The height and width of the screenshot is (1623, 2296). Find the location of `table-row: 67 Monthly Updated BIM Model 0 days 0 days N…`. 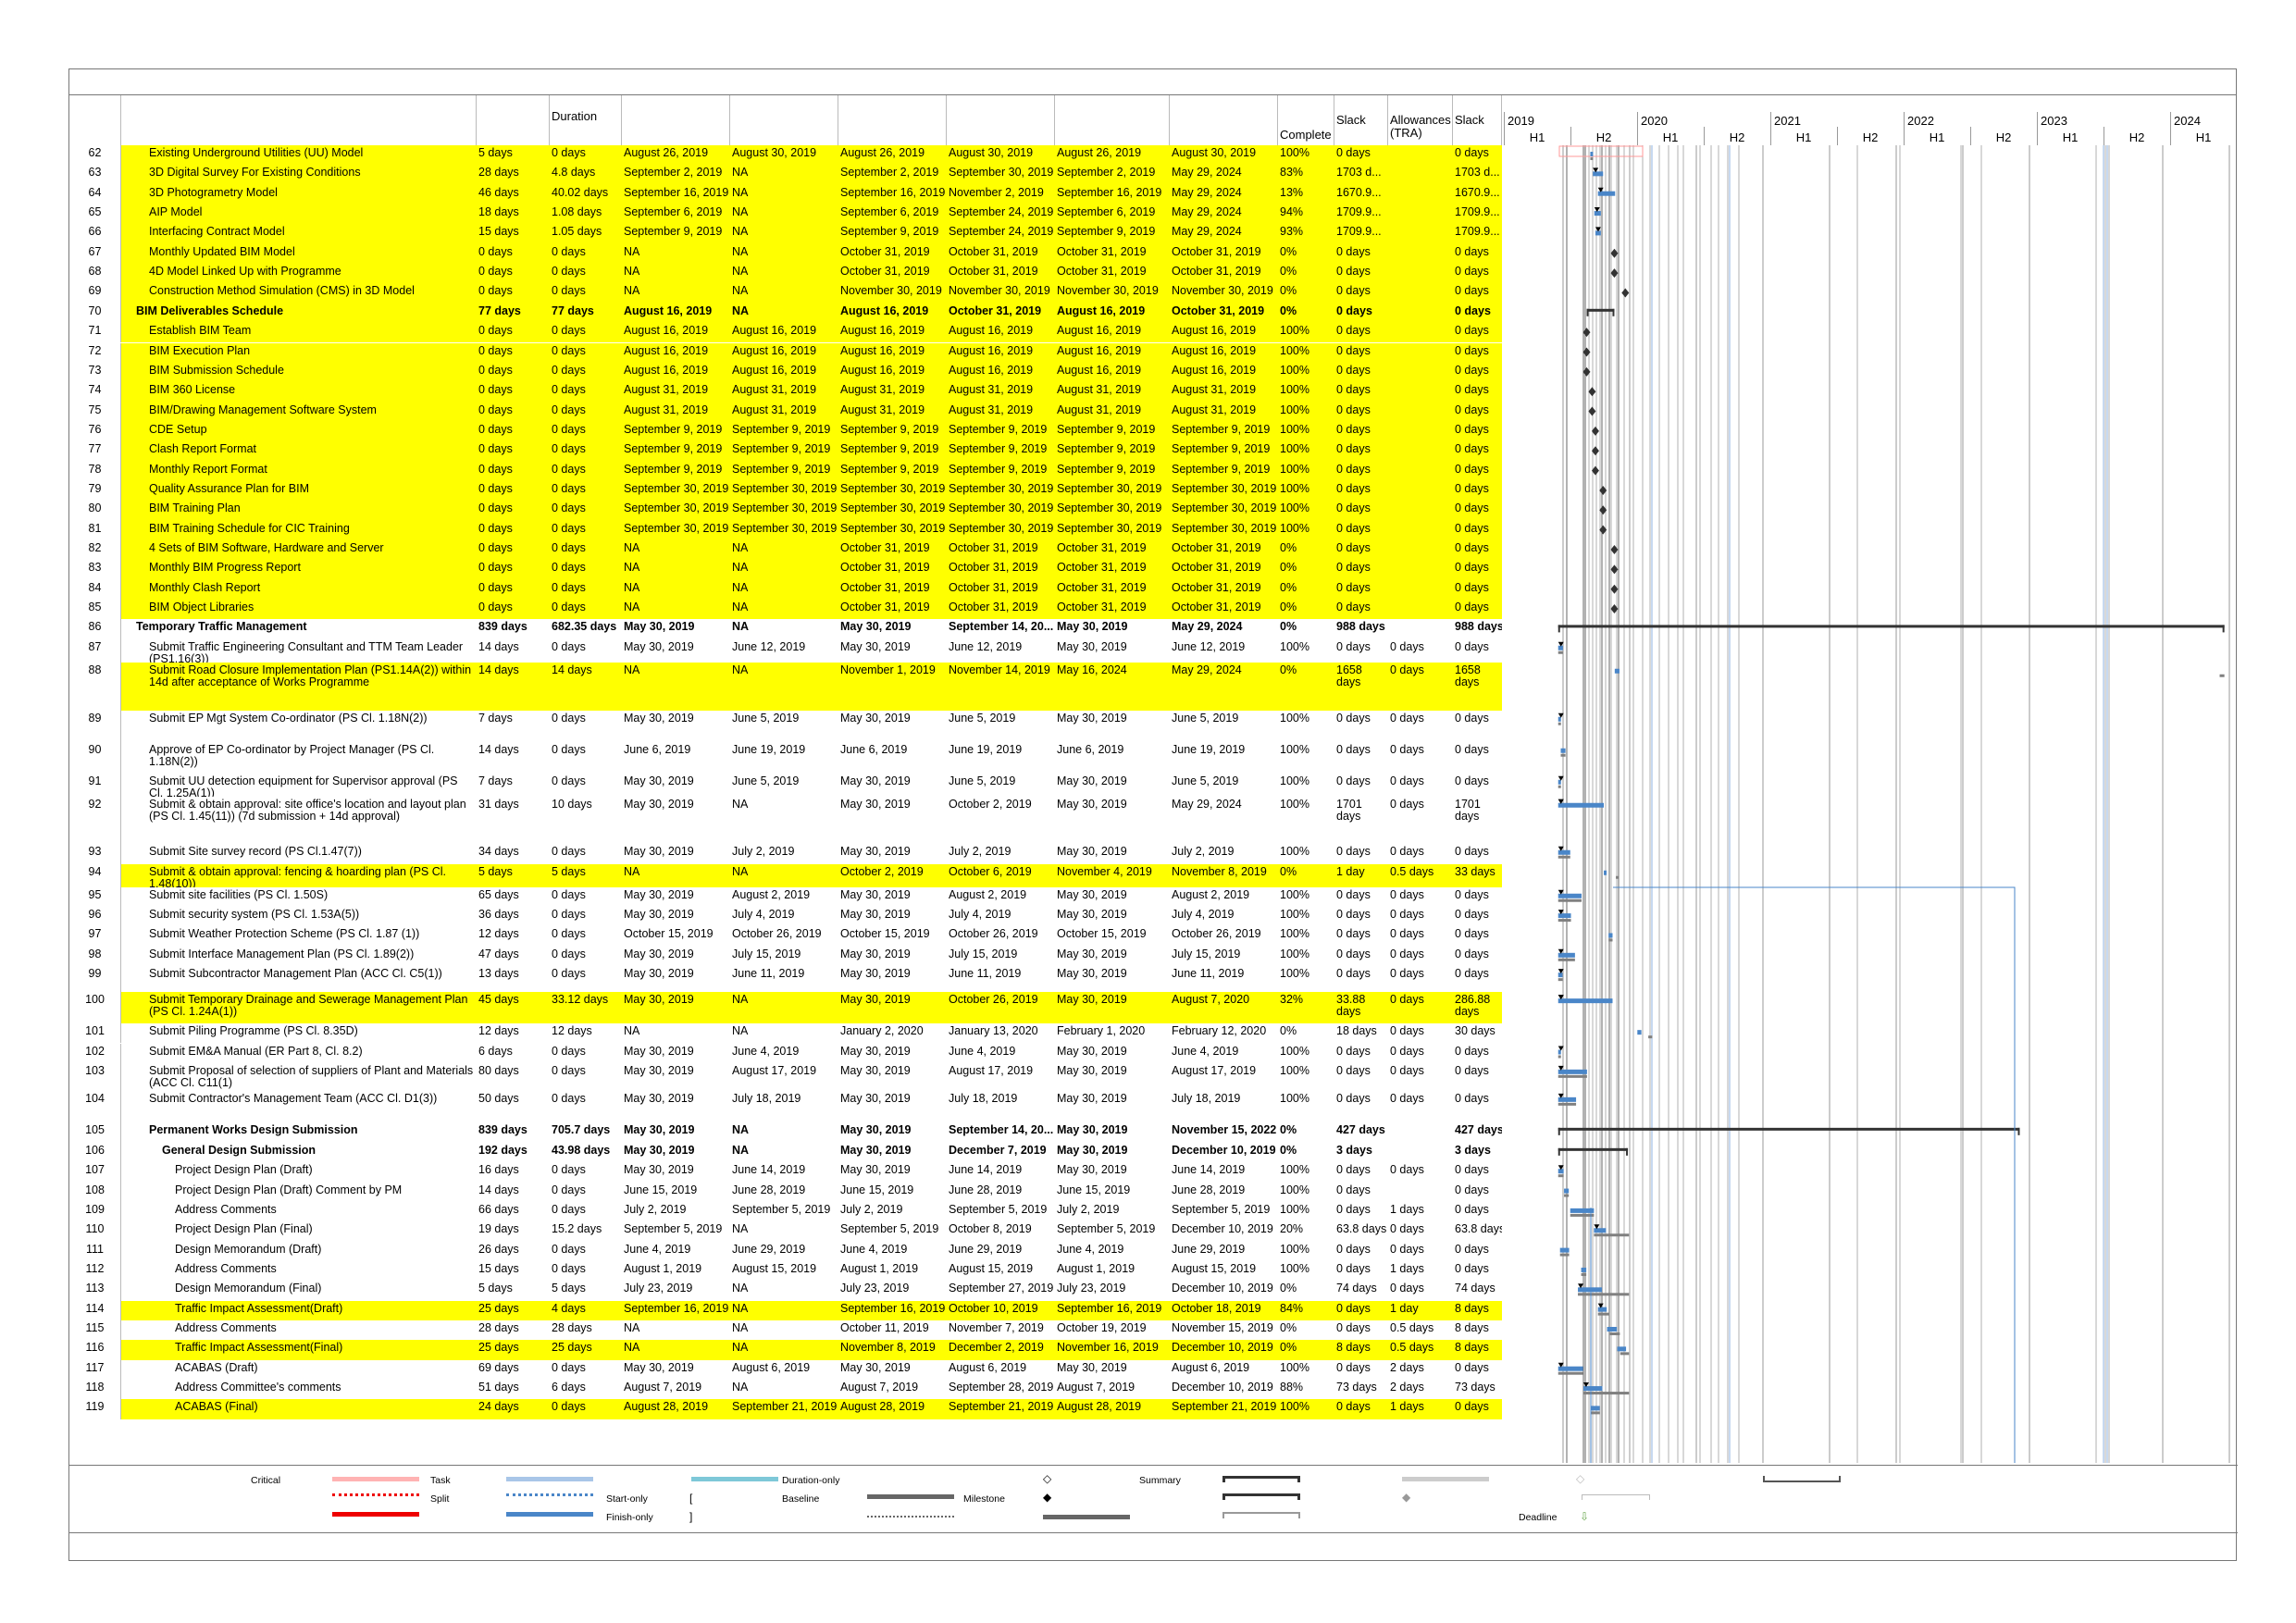

table-row: 67 Monthly Updated BIM Model 0 days 0 days N… is located at coordinates (786, 254).